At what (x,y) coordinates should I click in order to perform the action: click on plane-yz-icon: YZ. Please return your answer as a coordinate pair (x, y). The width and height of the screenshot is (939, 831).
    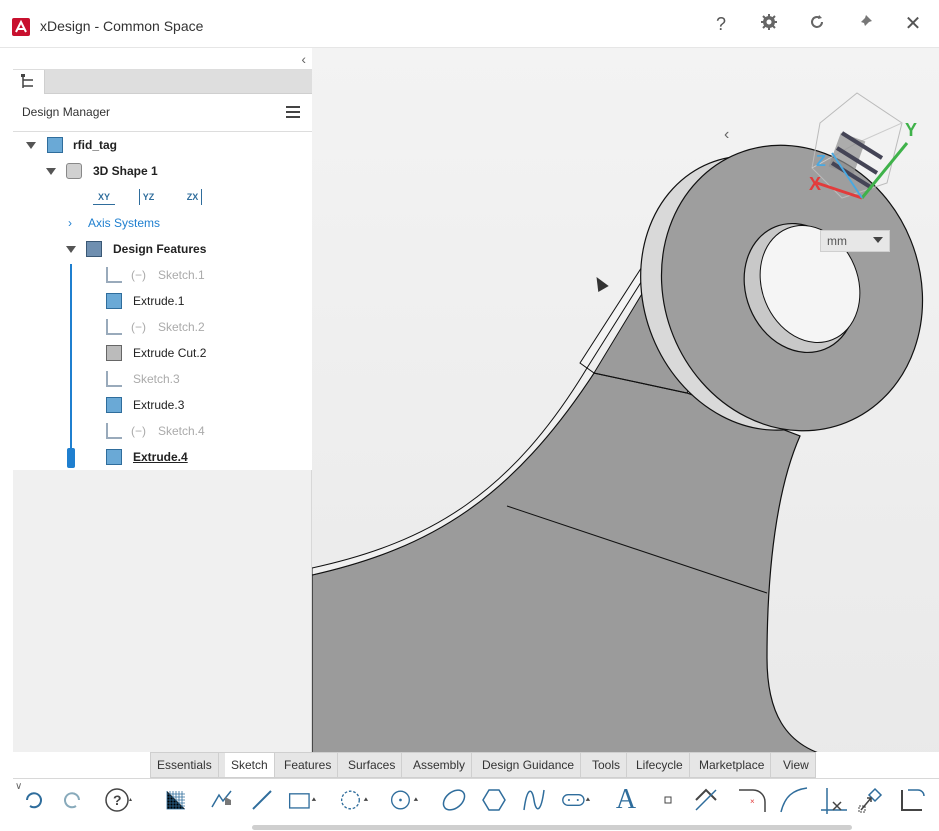
    Looking at the image, I should click on (148, 197).